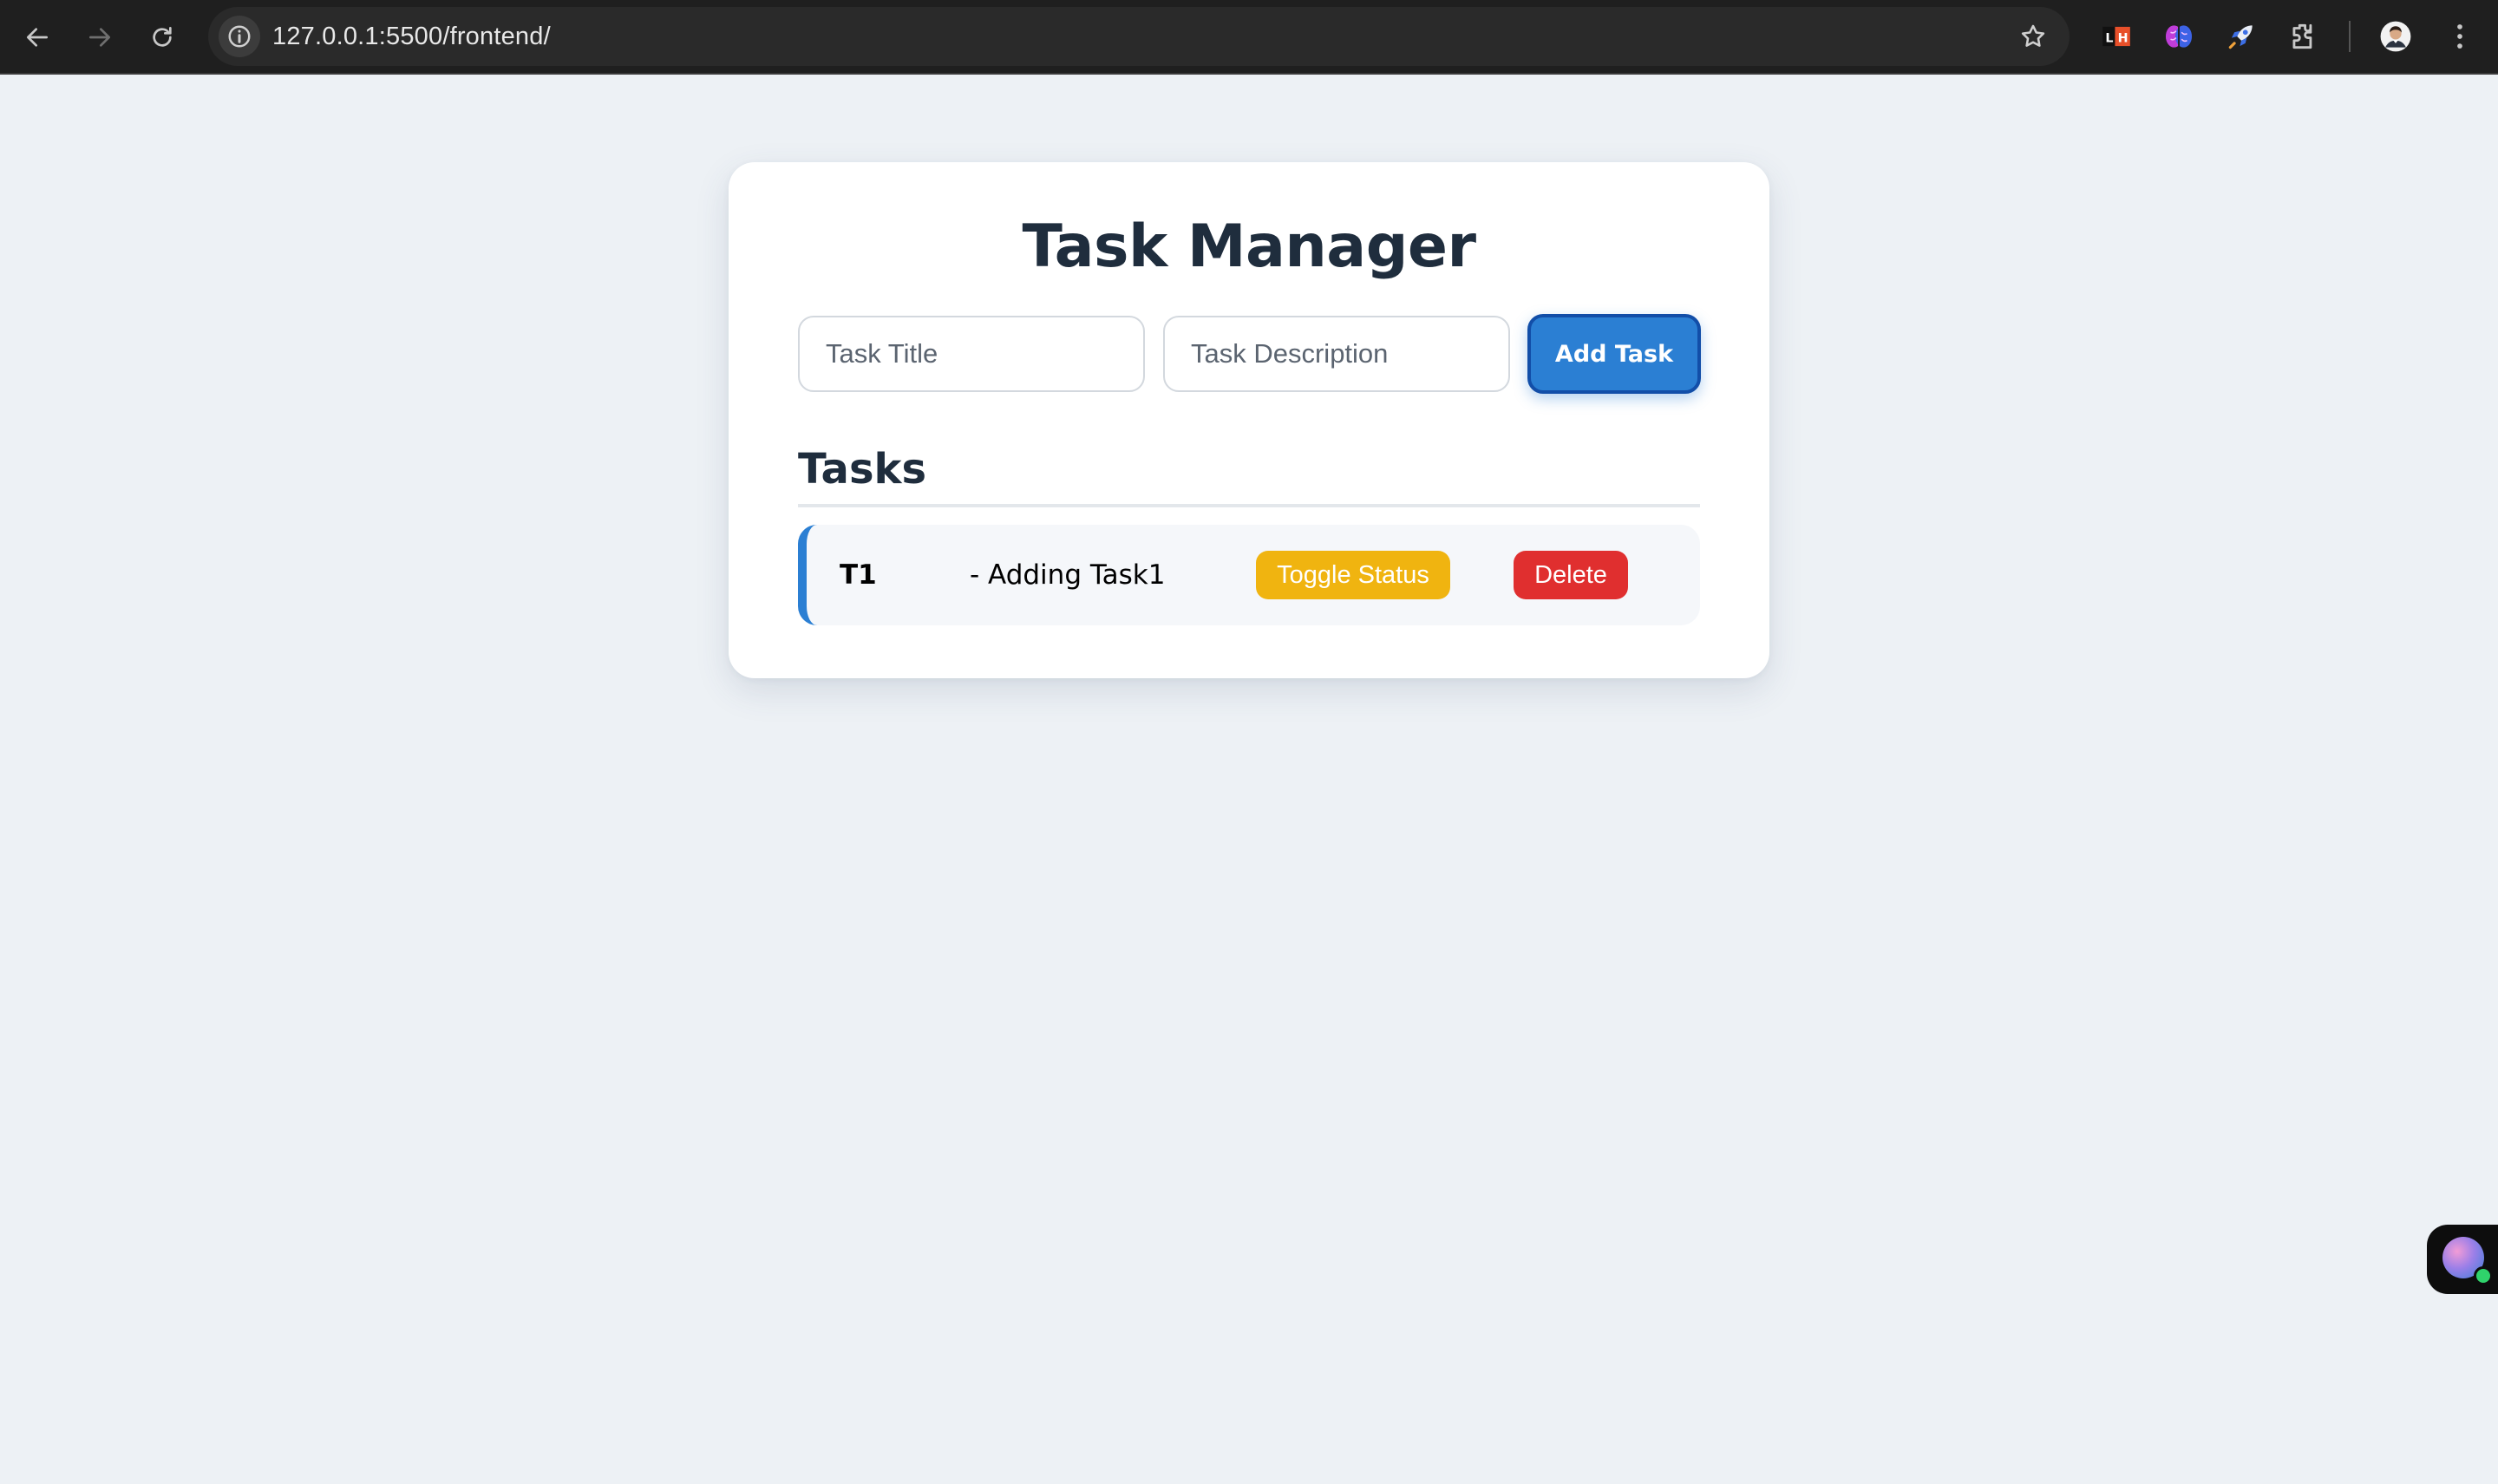  I want to click on svg-text: L, so click(2109, 38).